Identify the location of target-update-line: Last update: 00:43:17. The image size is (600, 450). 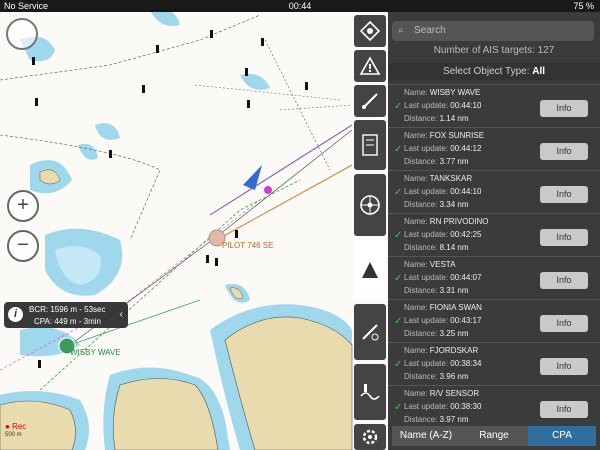
(443, 320).